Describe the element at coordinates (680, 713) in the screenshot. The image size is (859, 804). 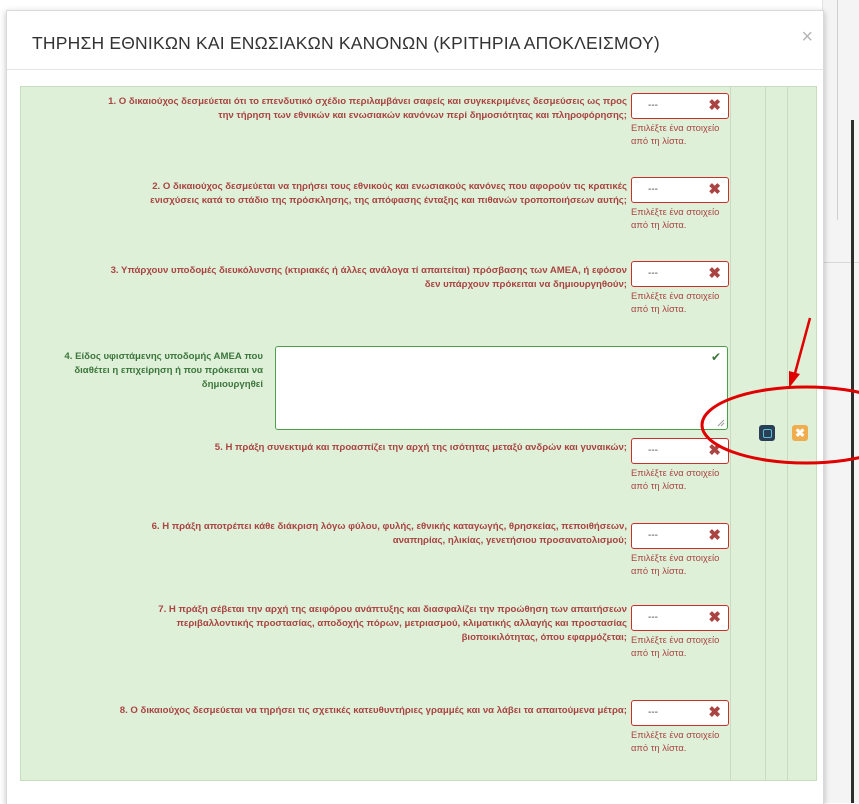
I see `select-question-8: --- ✖` at that location.